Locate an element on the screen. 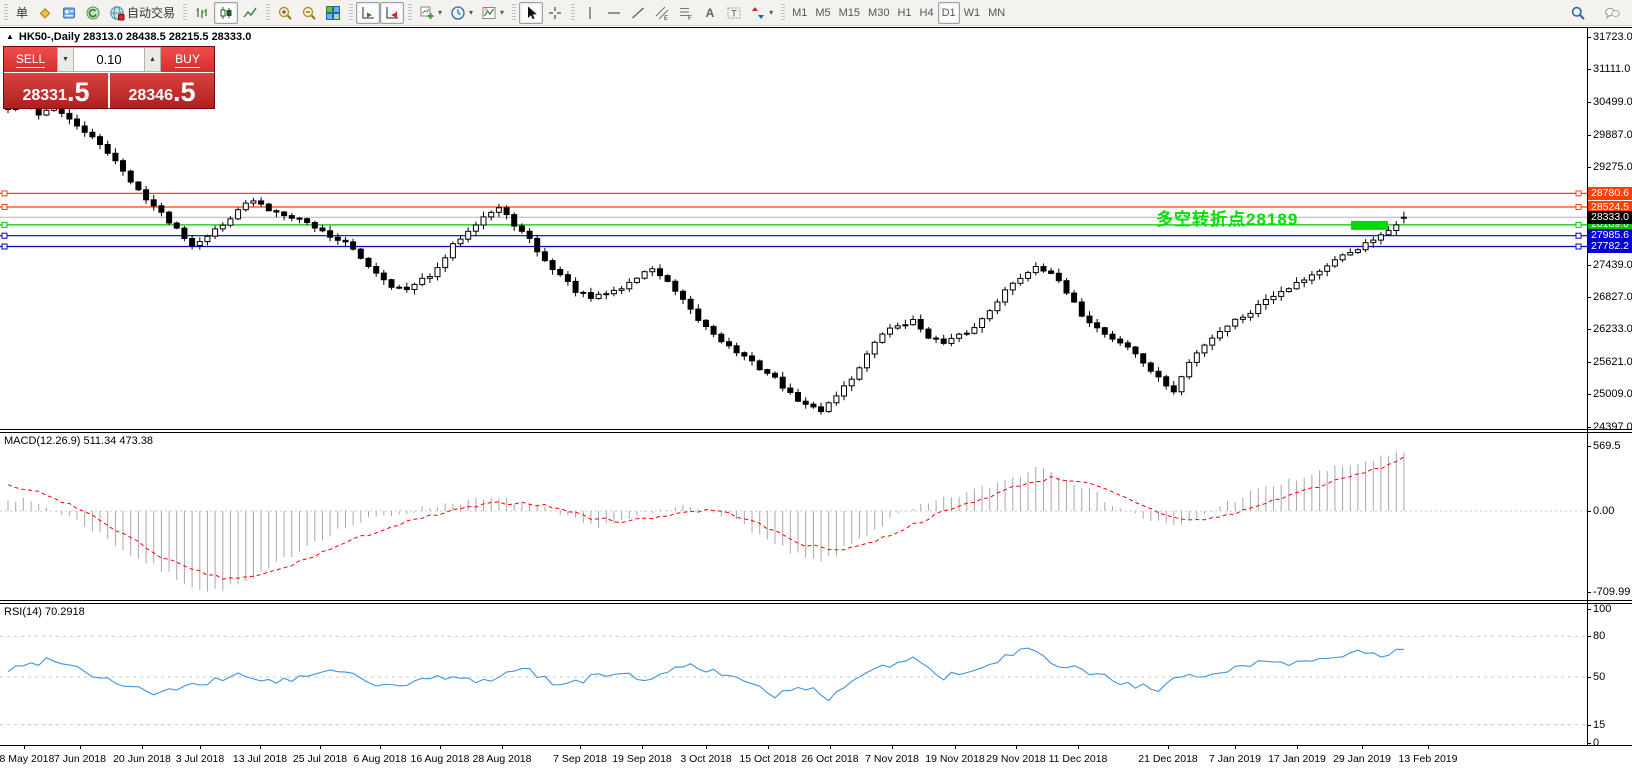  community-chat-button is located at coordinates (1612, 13).